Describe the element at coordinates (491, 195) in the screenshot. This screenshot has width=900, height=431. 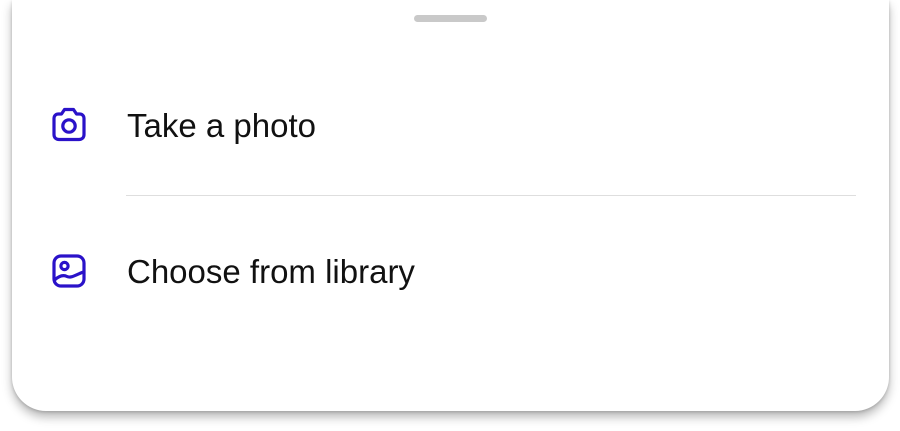
I see `option-divider` at that location.